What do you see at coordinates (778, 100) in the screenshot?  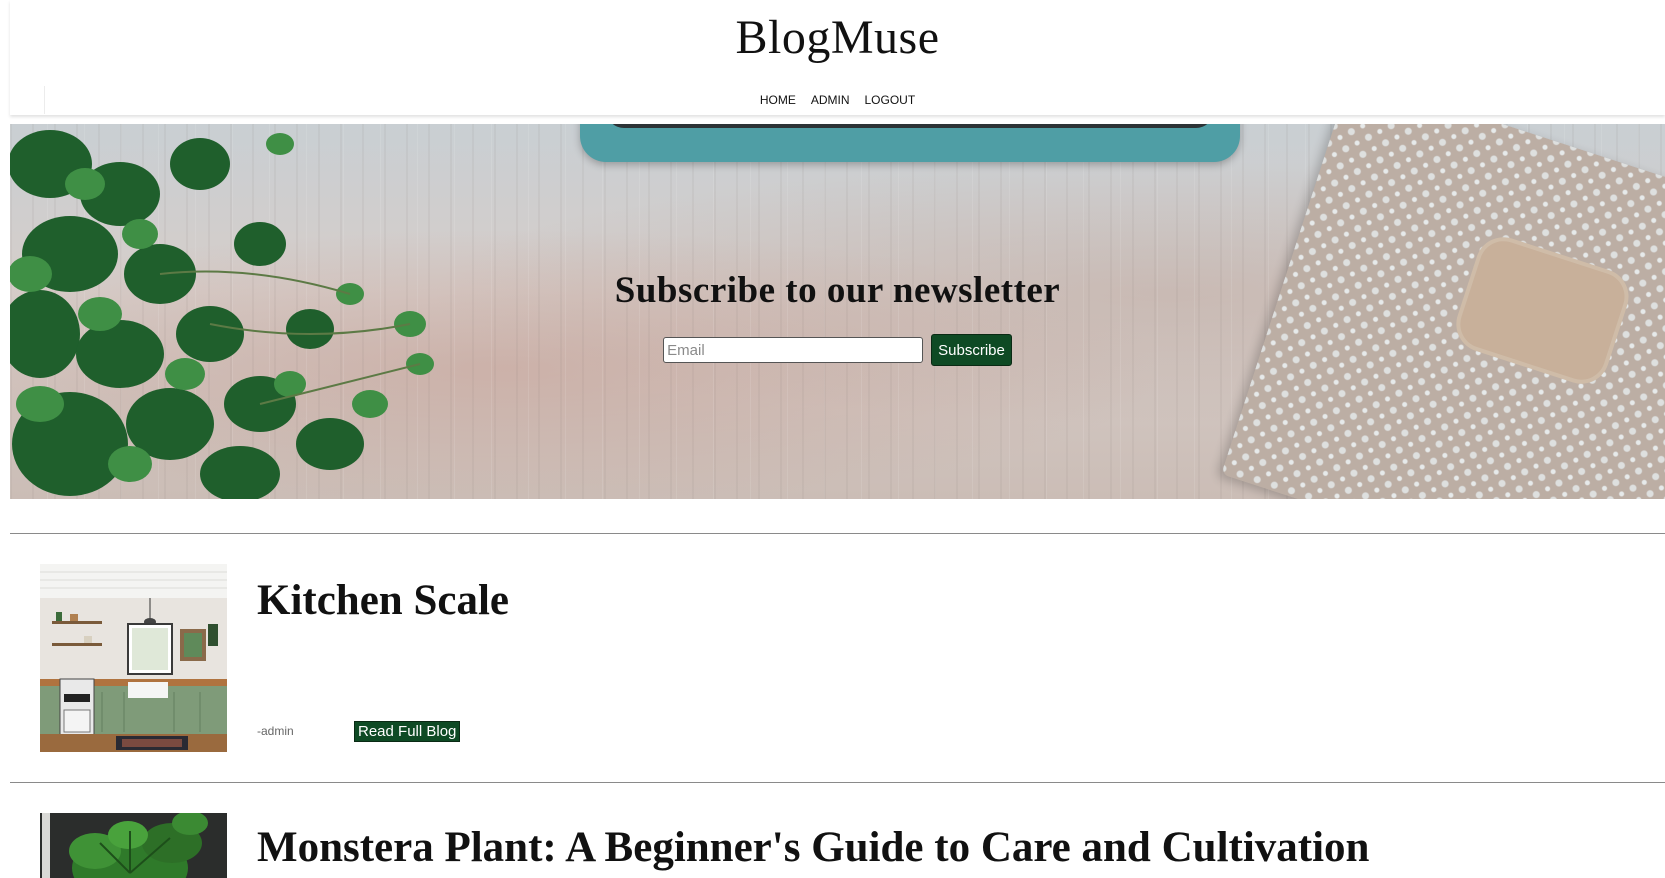 I see `nav-home-link: HOME` at bounding box center [778, 100].